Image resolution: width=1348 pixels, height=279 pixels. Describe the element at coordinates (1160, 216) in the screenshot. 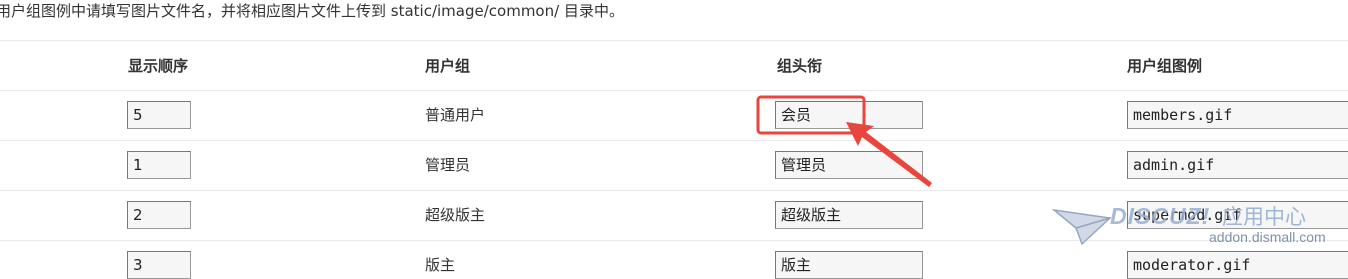

I see `watermark-brand: DISCUZ!` at that location.